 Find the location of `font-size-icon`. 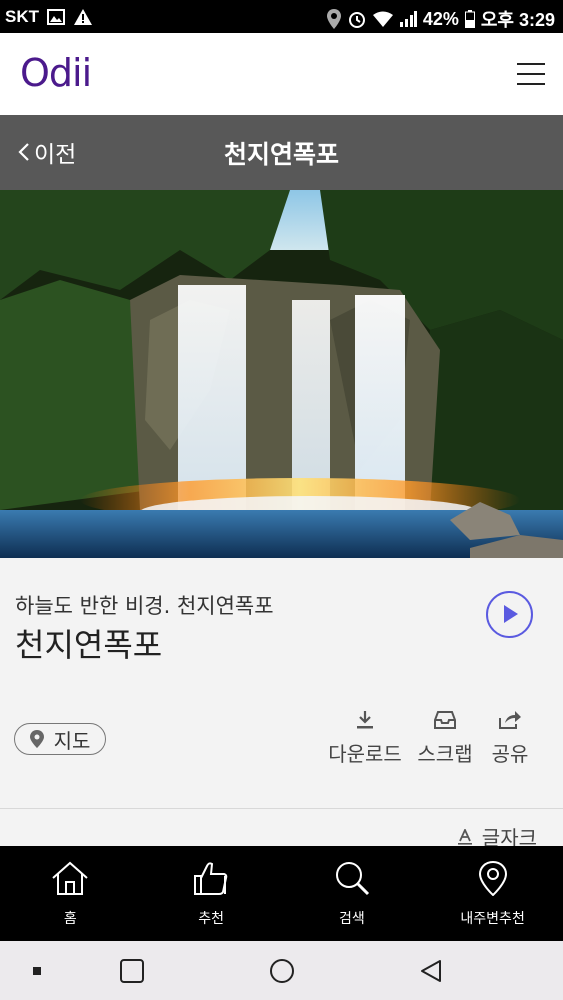

font-size-icon is located at coordinates (464, 836).